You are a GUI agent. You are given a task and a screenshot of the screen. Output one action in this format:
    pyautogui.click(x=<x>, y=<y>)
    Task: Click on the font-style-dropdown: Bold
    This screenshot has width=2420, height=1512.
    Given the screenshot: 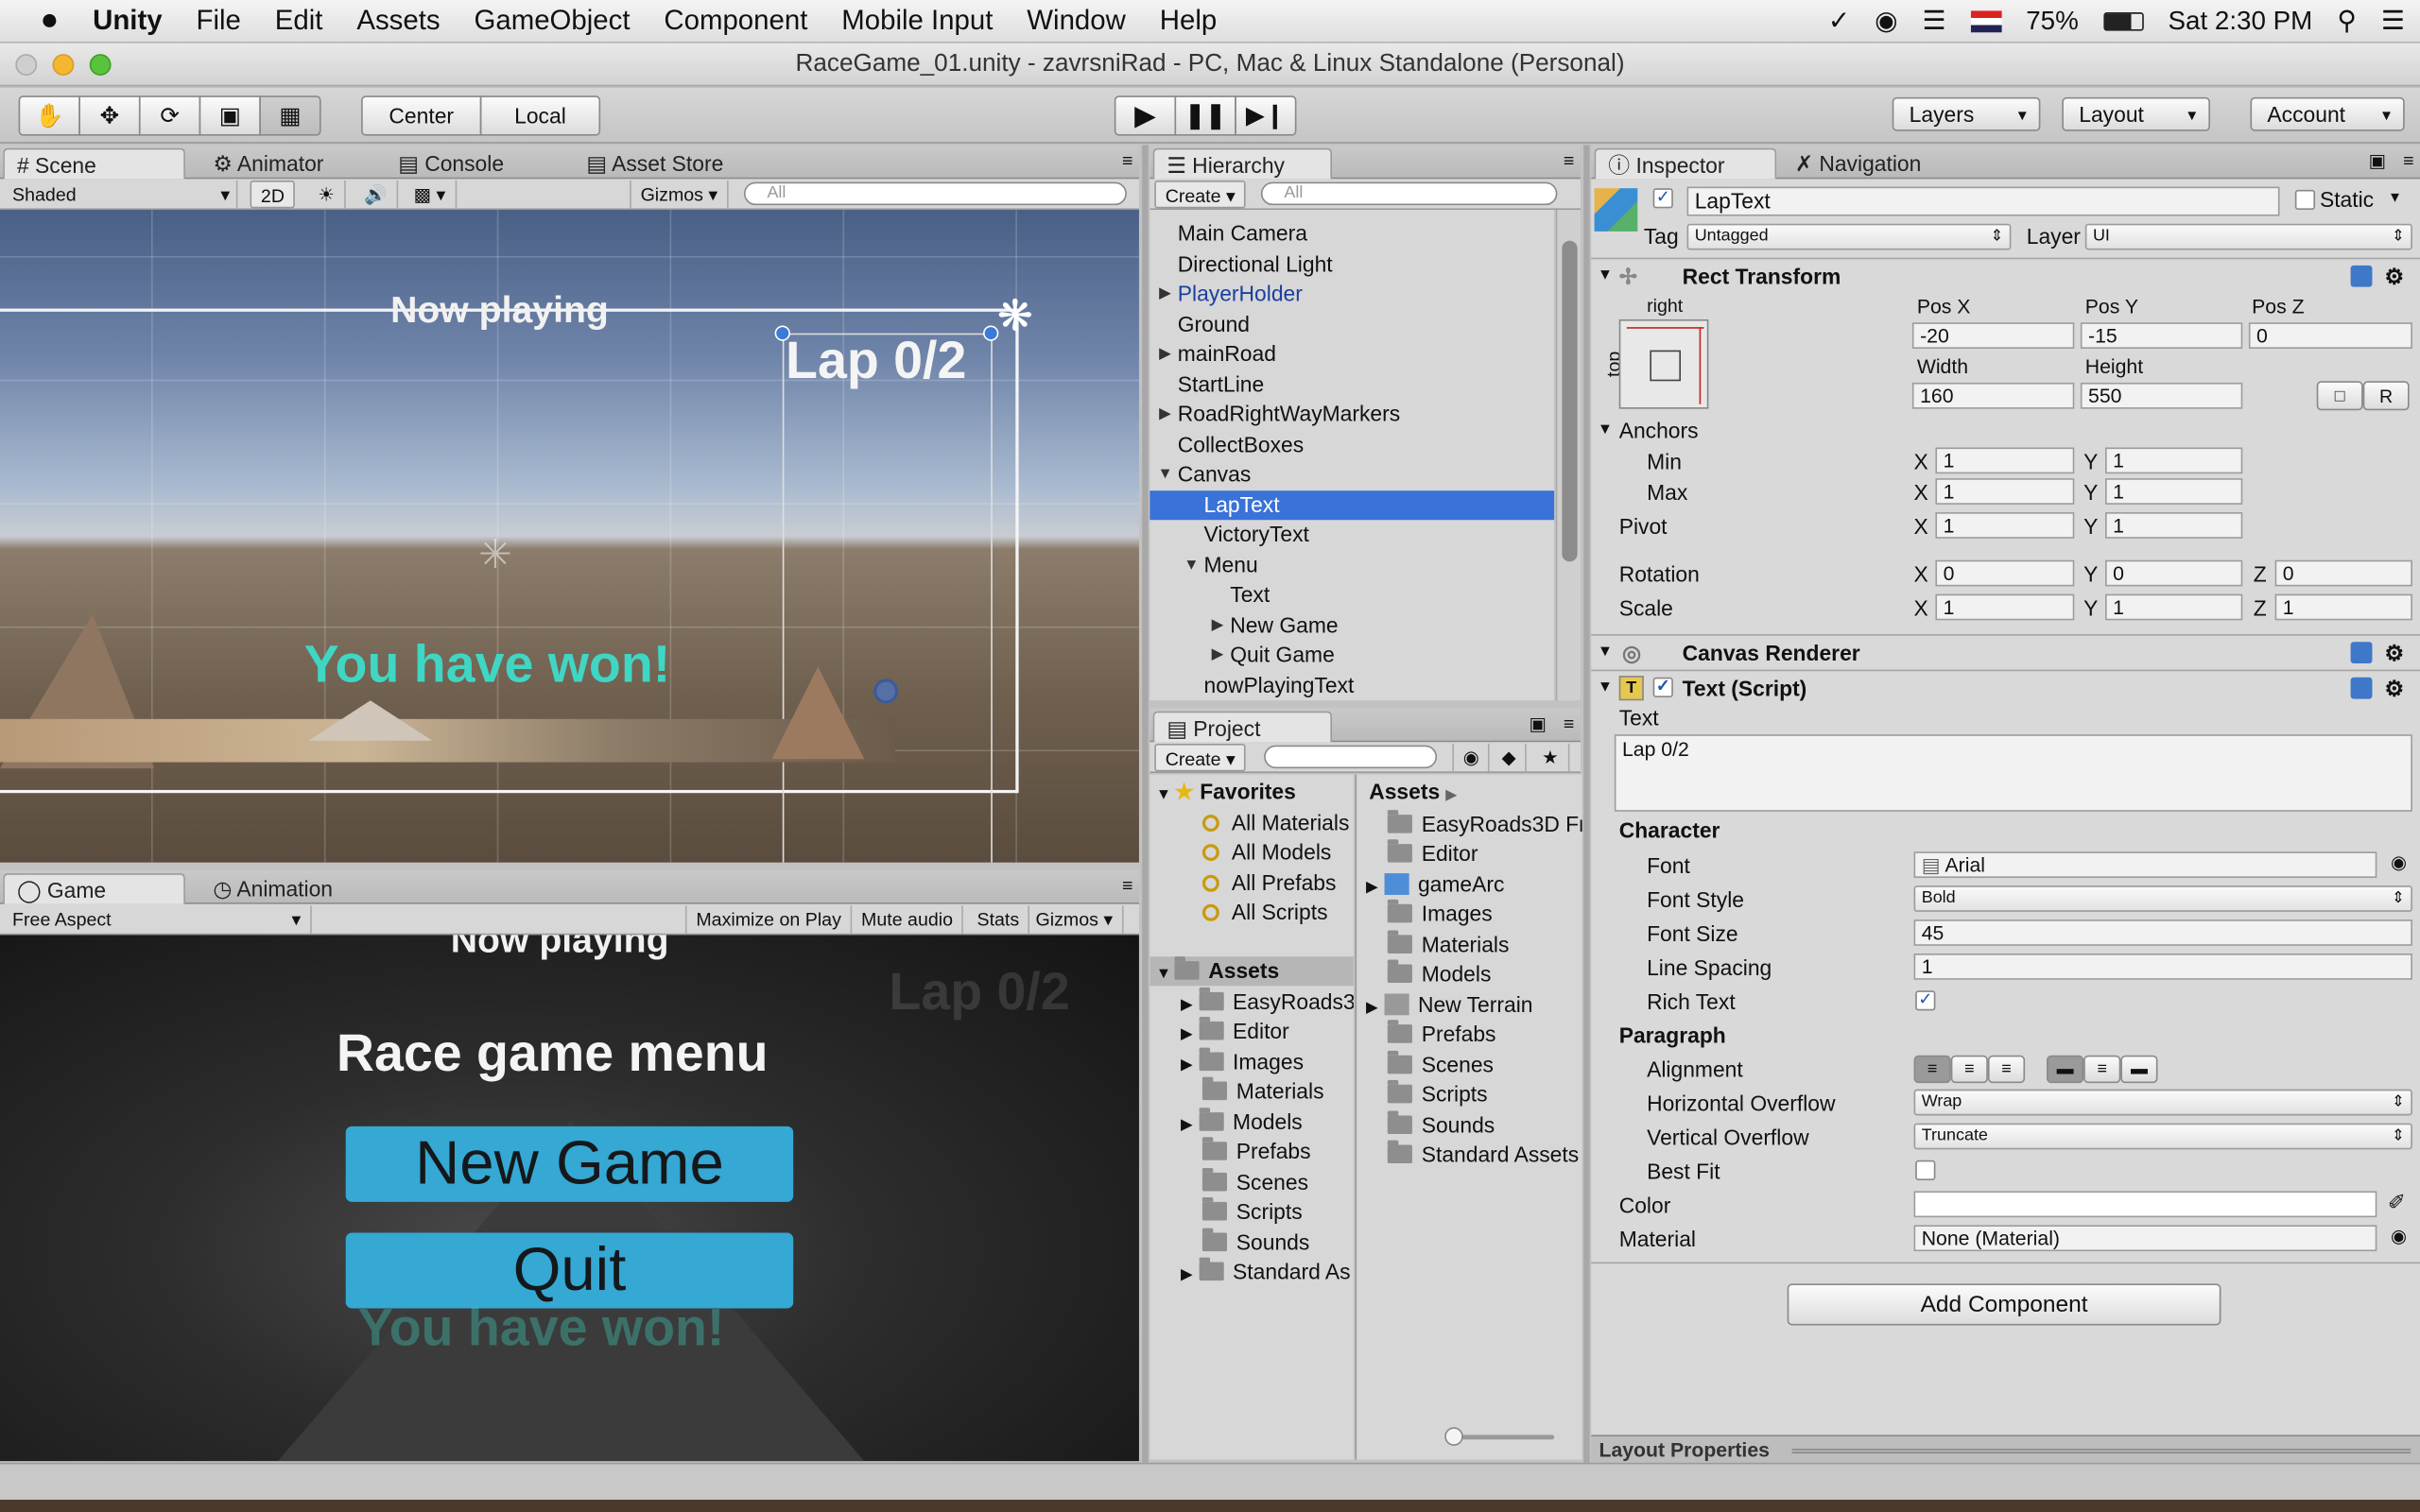 What is the action you would take?
    pyautogui.click(x=2162, y=898)
    